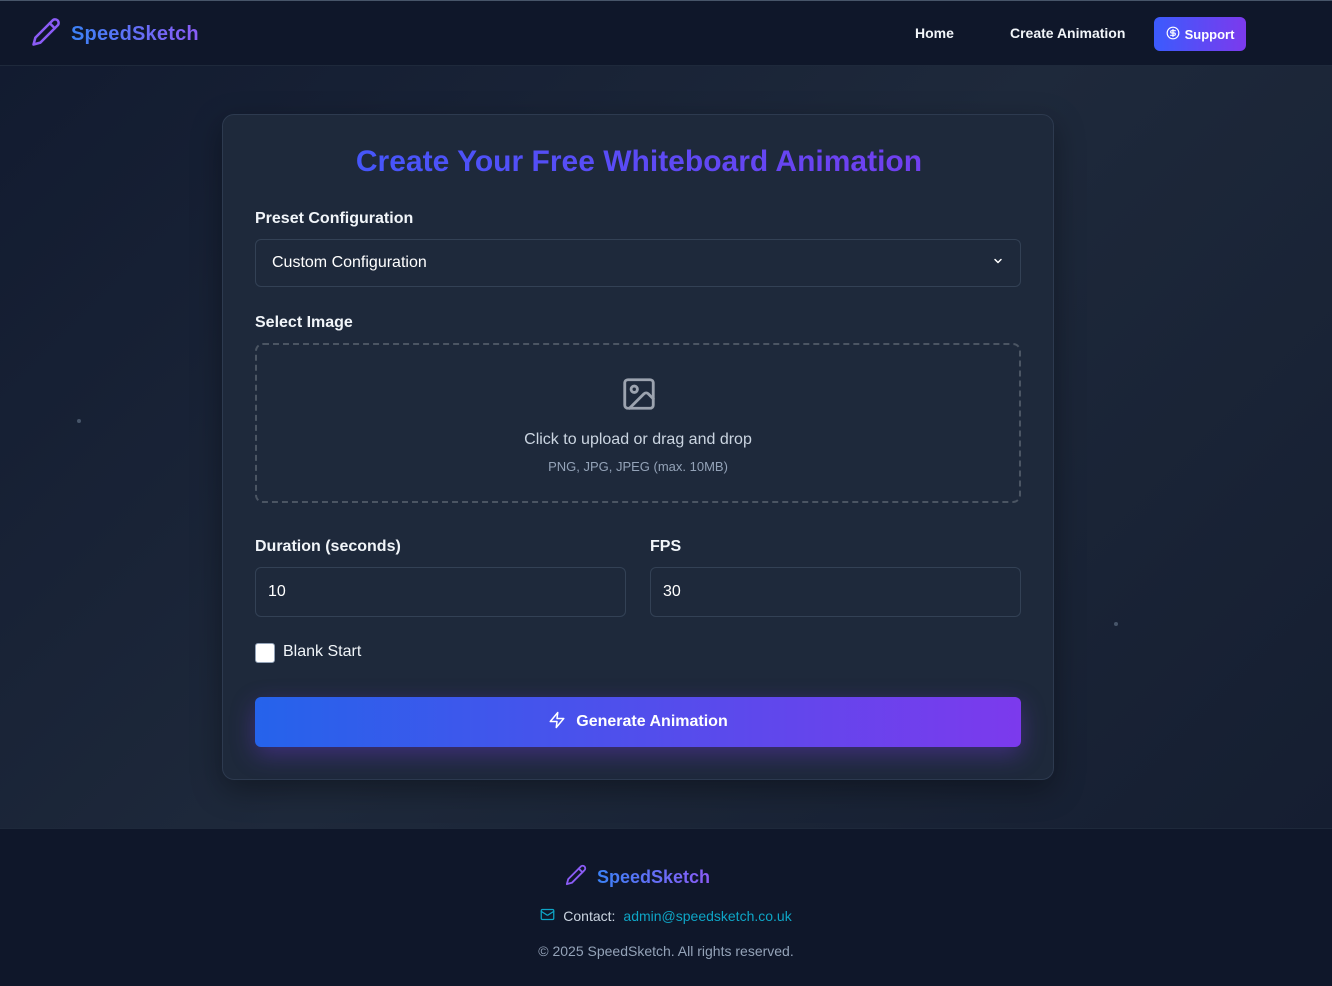 The width and height of the screenshot is (1332, 986). I want to click on footer-brand-name: SpeedSketch, so click(654, 877).